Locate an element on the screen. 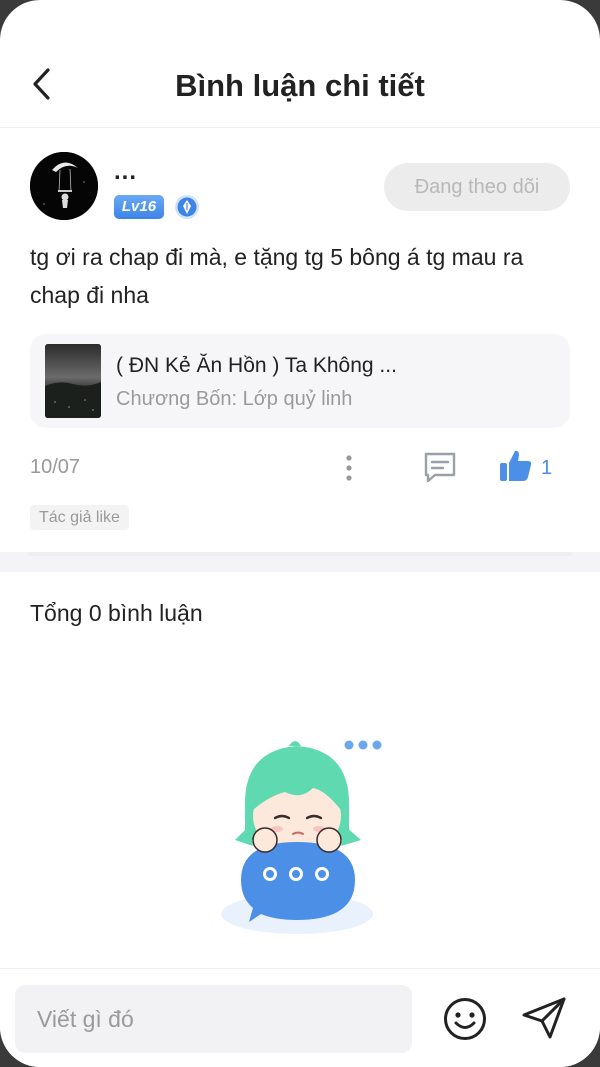 Image resolution: width=600 pixels, height=1067 pixels. comment-input-bar is located at coordinates (300, 1017).